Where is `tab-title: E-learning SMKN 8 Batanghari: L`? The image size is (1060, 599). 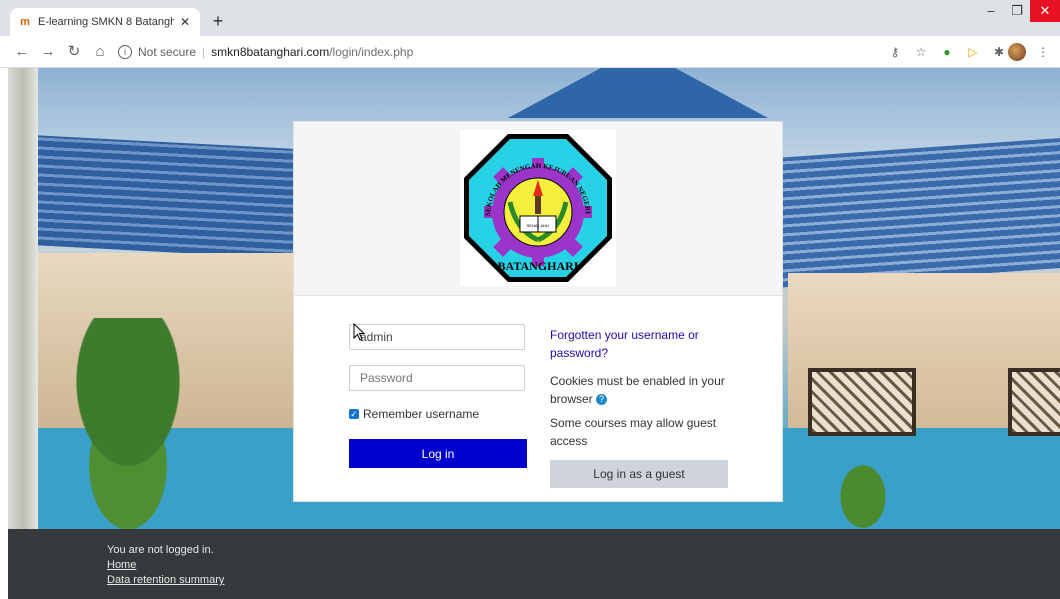
tab-title: E-learning SMKN 8 Batanghari: L is located at coordinates (106, 22).